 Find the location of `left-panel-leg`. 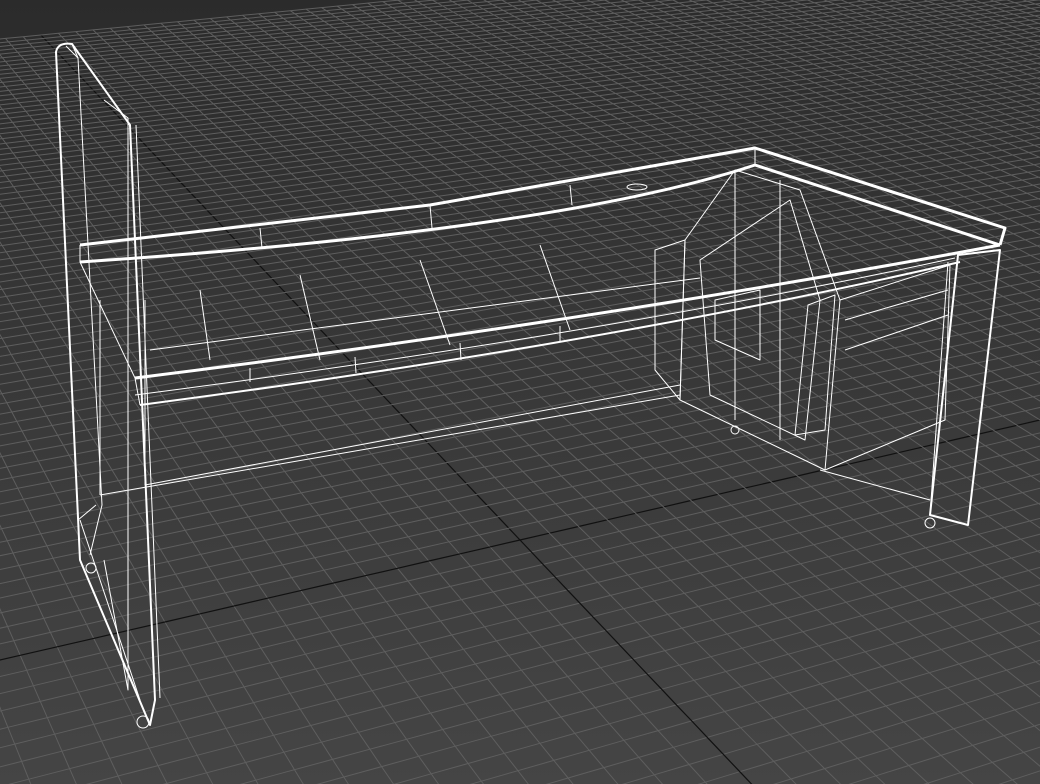

left-panel-leg is located at coordinates (108, 384).